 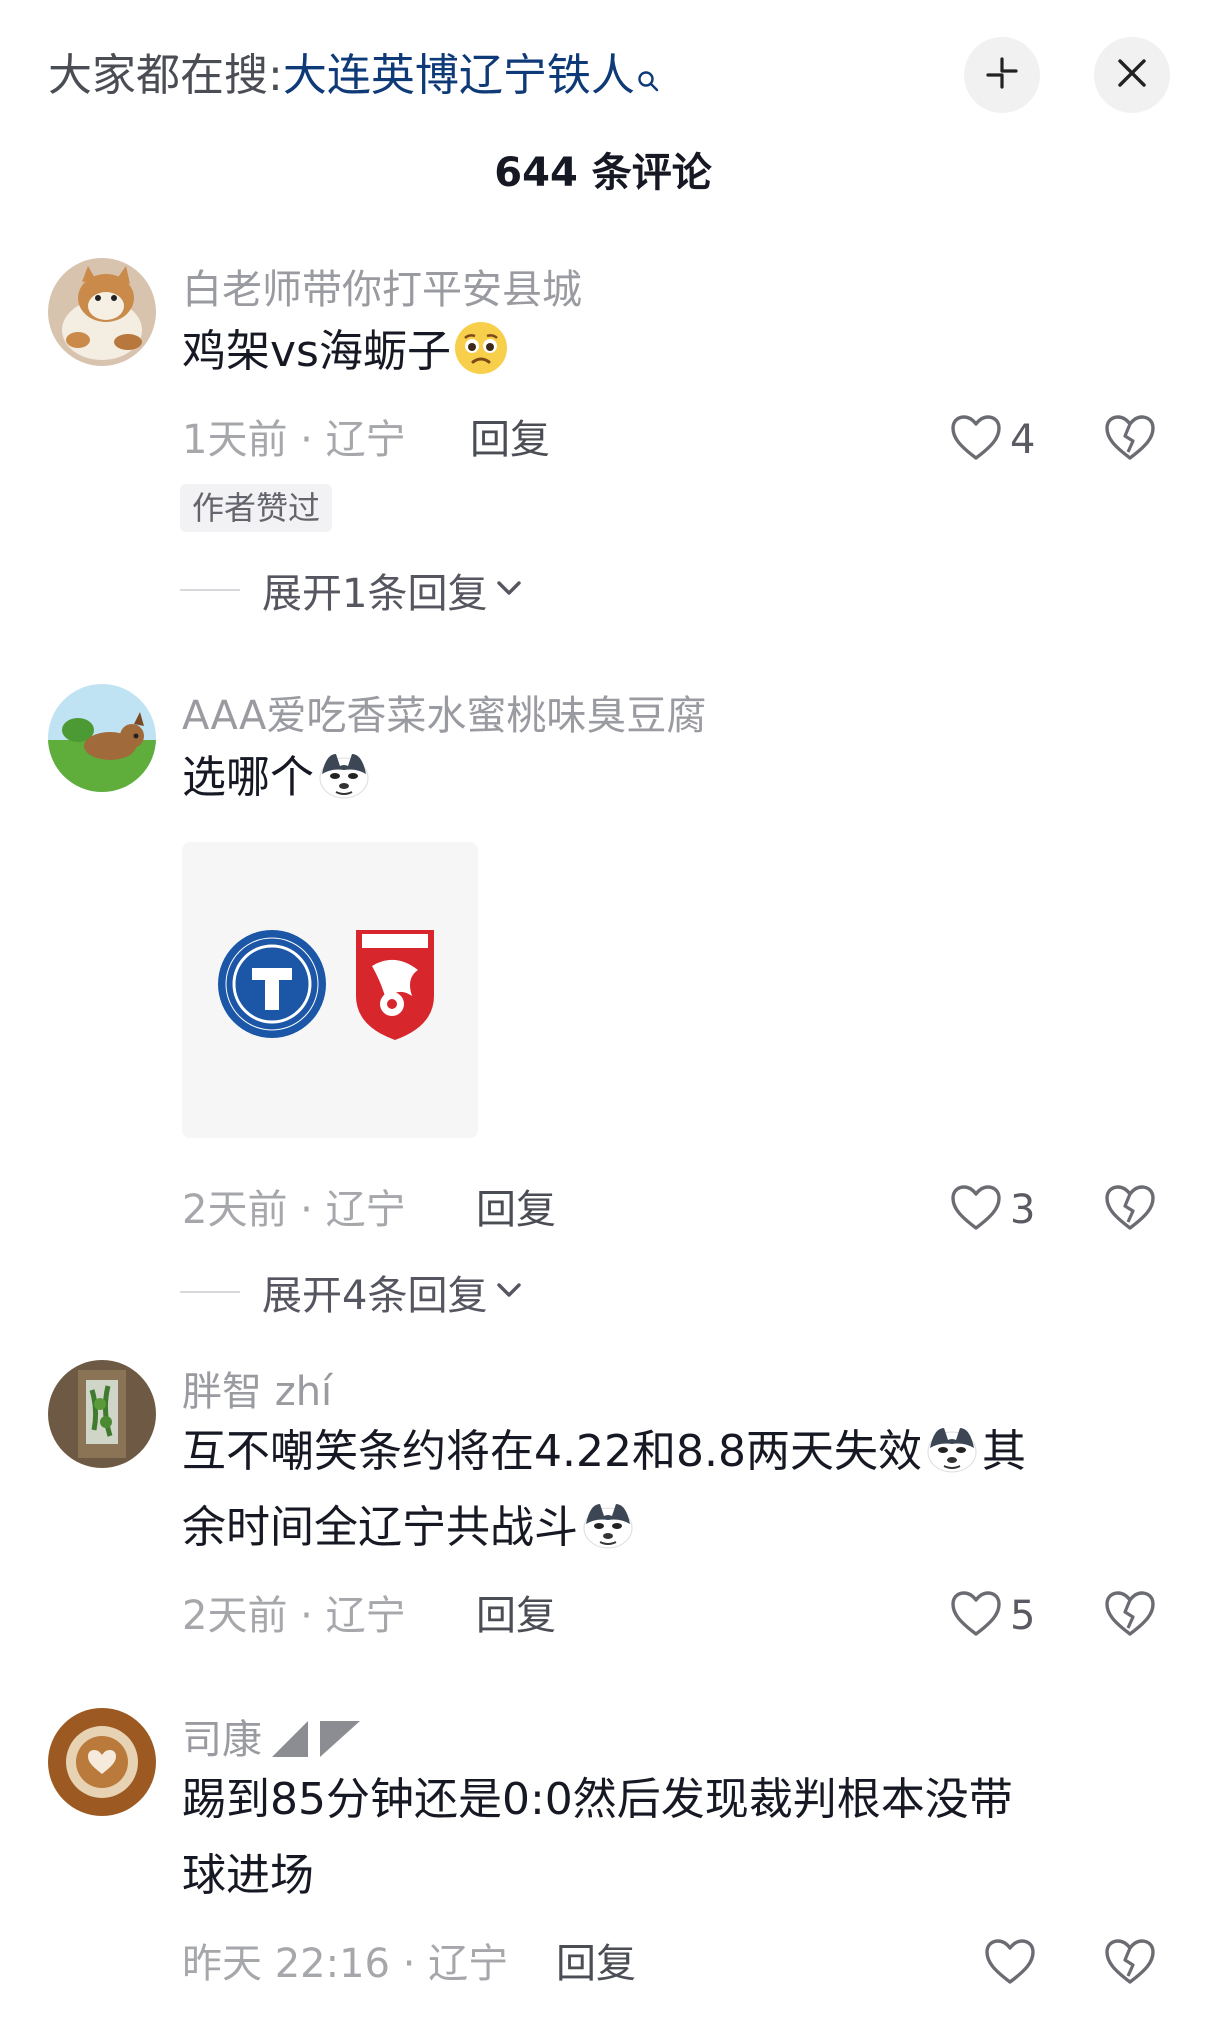 What do you see at coordinates (380, 1527) in the screenshot?
I see `comment-body: 余时间全辽宁共战斗` at bounding box center [380, 1527].